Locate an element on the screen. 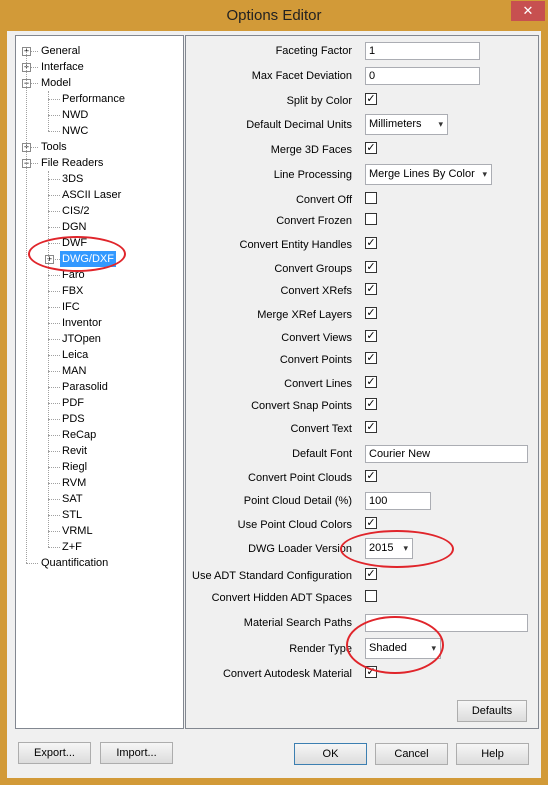 Image resolution: width=548 pixels, height=785 pixels. max-facet-deviation-input: 0 is located at coordinates (422, 76).